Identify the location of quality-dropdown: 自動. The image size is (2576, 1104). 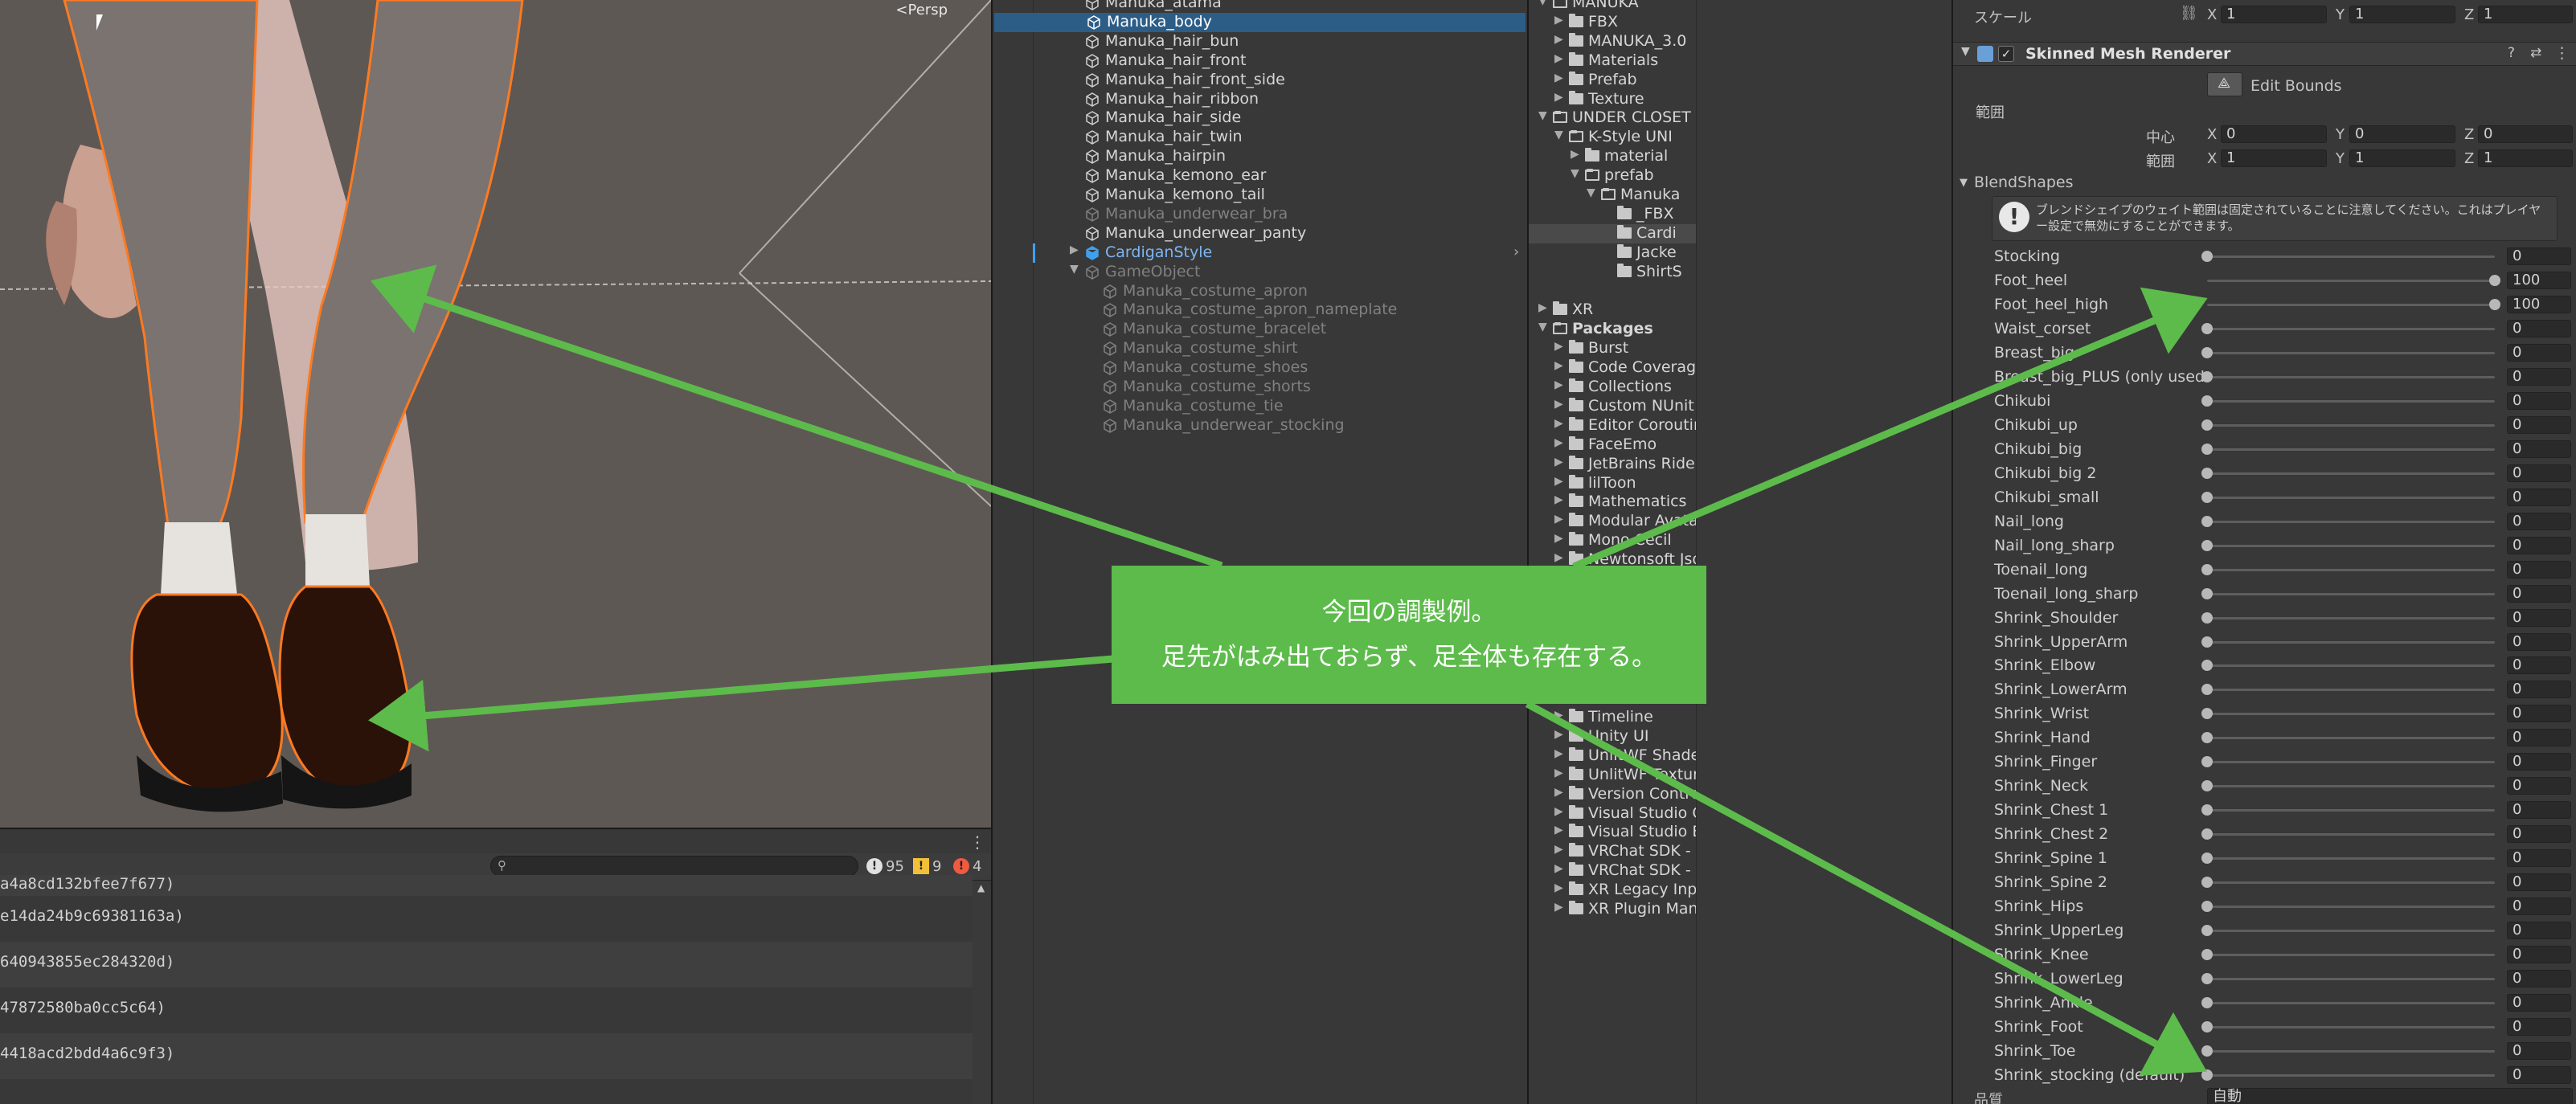
(2390, 1096).